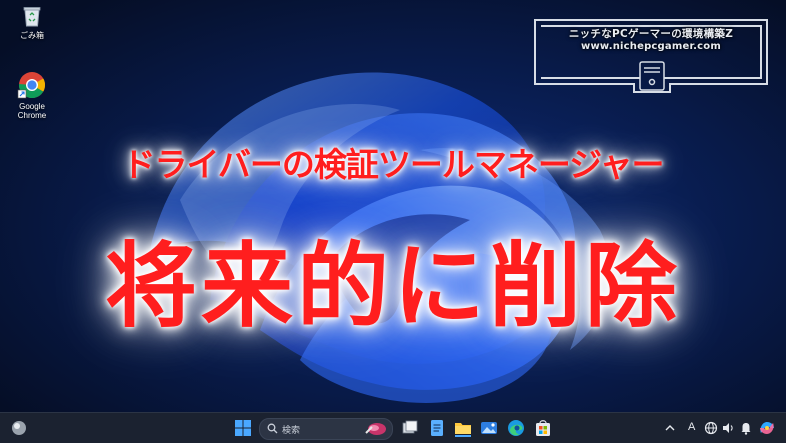 The height and width of the screenshot is (443, 786). I want to click on taskbar: 検索 A, so click(393, 427).